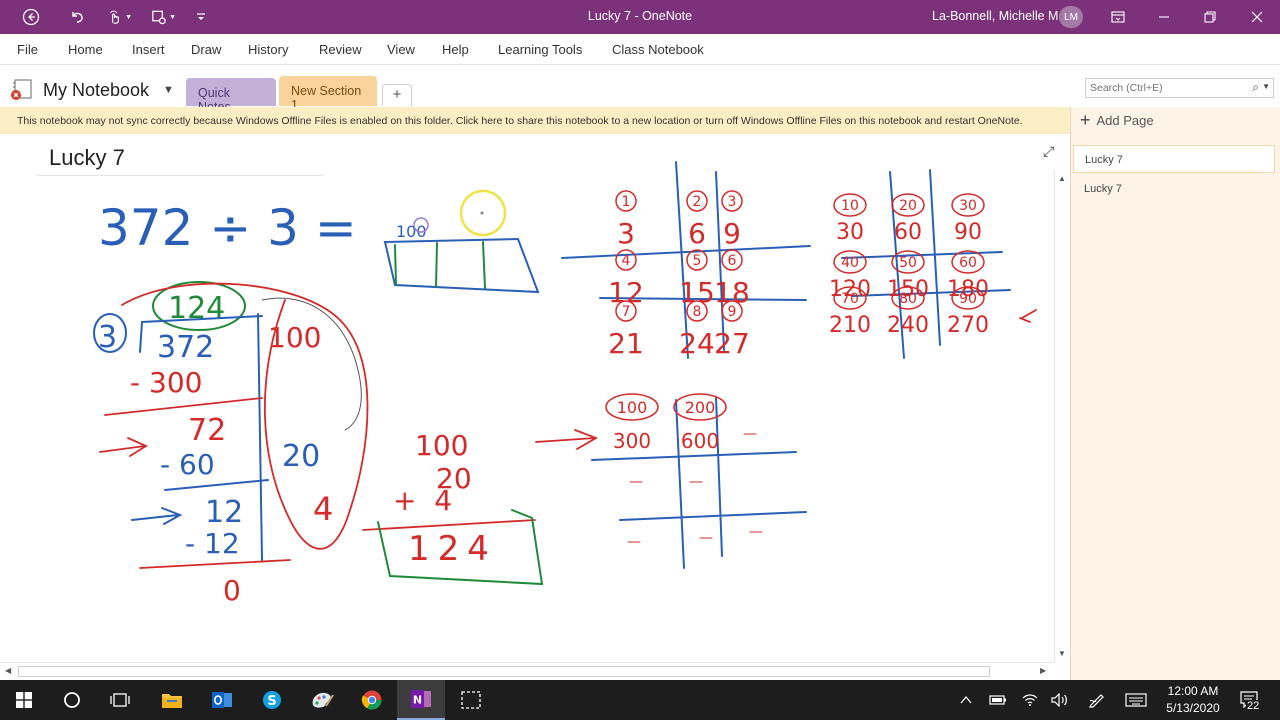  Describe the element at coordinates (24, 700) in the screenshot. I see `start-button` at that location.